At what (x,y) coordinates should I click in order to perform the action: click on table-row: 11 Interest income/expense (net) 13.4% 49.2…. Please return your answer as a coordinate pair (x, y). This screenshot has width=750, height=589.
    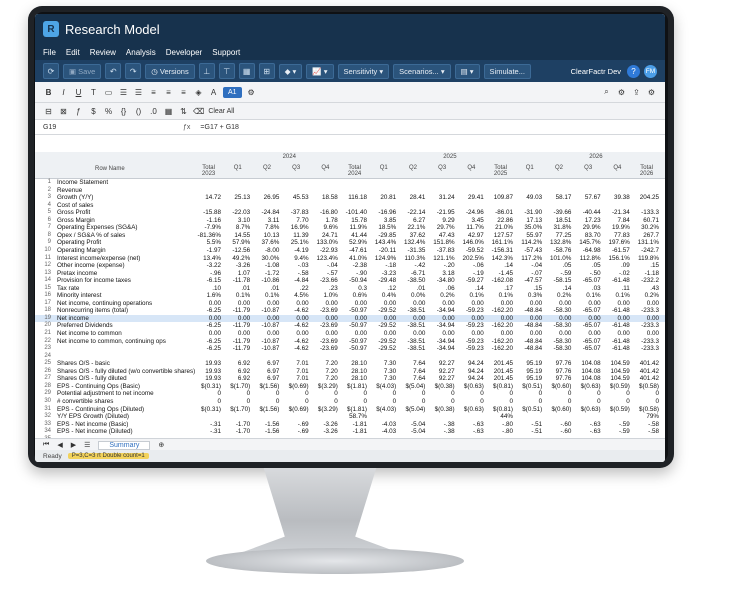
    Looking at the image, I should click on (350, 259).